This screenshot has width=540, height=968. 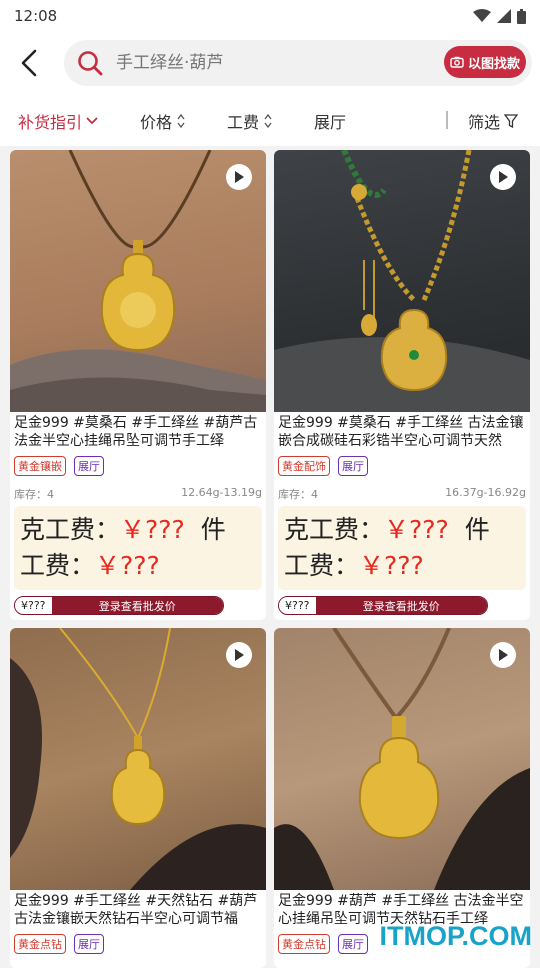 I want to click on watermark: ITMOP.COM, so click(x=455, y=936).